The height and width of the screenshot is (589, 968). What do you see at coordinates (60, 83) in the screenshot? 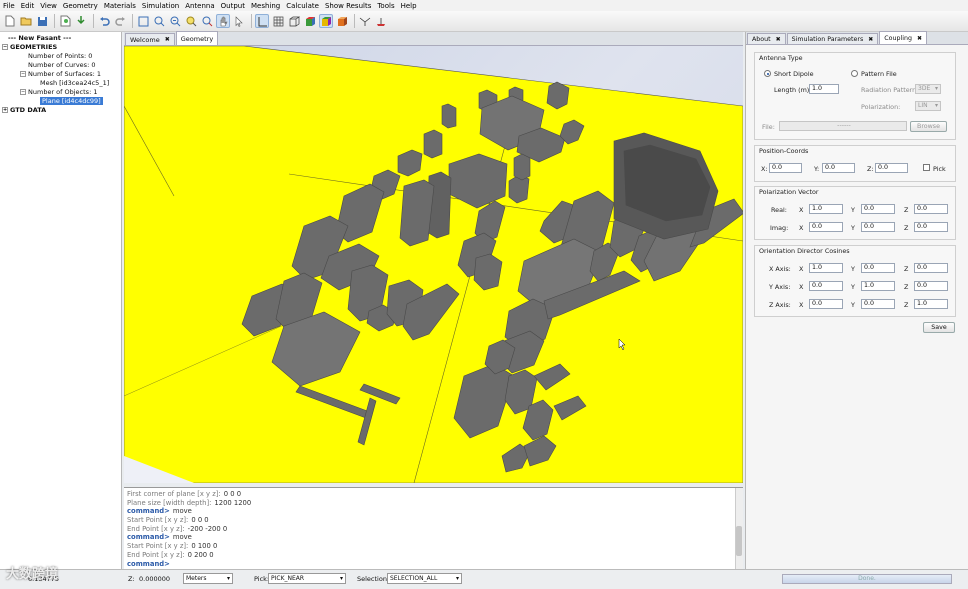
I see `tree-mesh: Mesh [id3cea24c5_1]` at bounding box center [60, 83].